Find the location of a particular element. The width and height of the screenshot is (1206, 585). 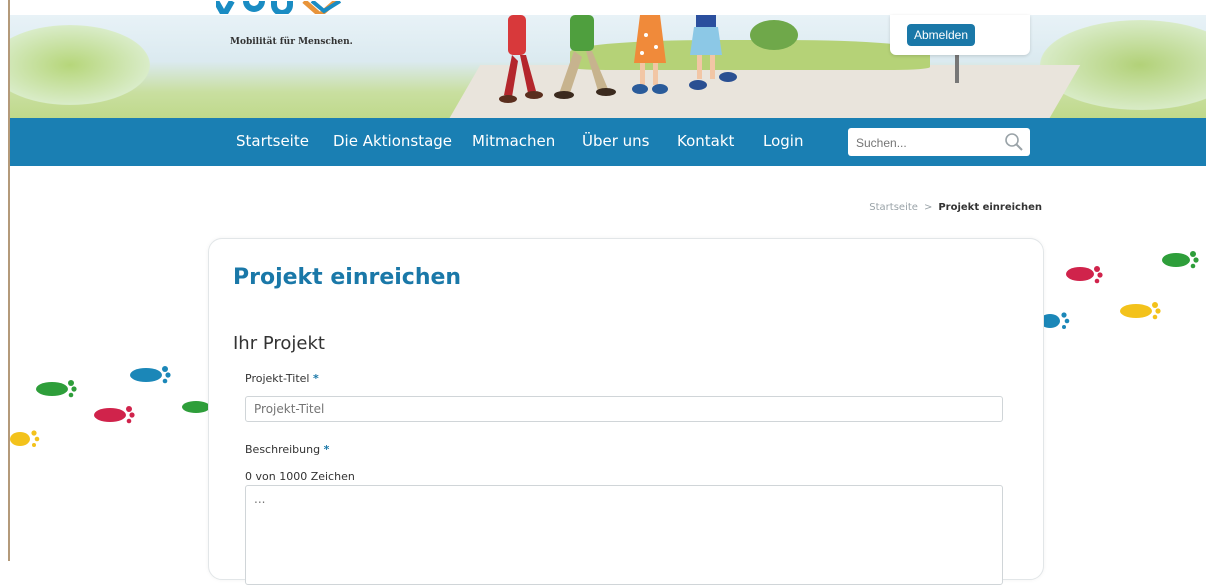

character-counter: 0 von 1000 Zeichen is located at coordinates (300, 476).